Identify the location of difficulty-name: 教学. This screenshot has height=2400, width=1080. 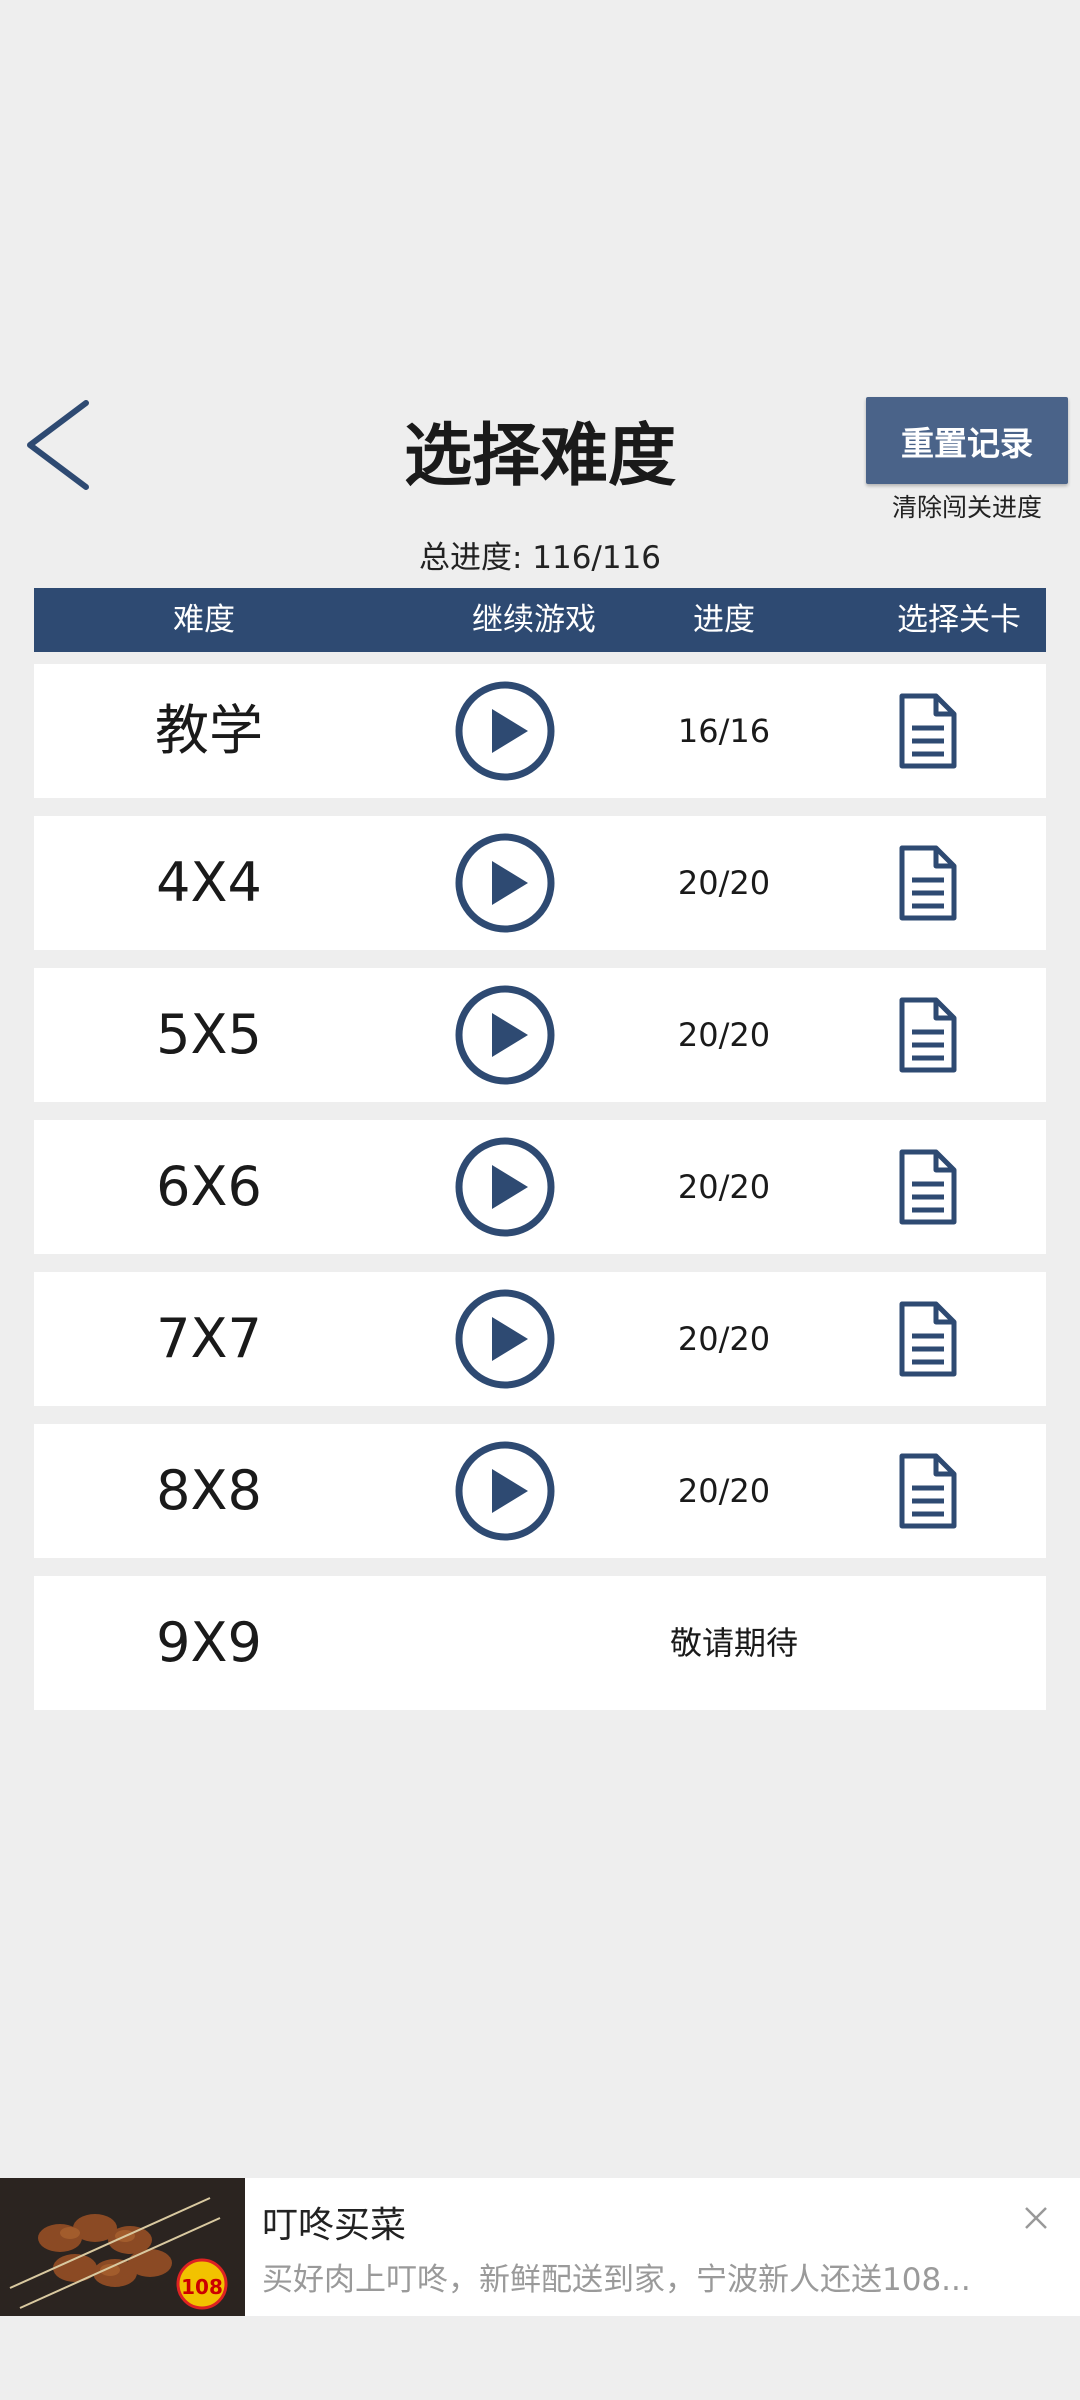
(209, 730).